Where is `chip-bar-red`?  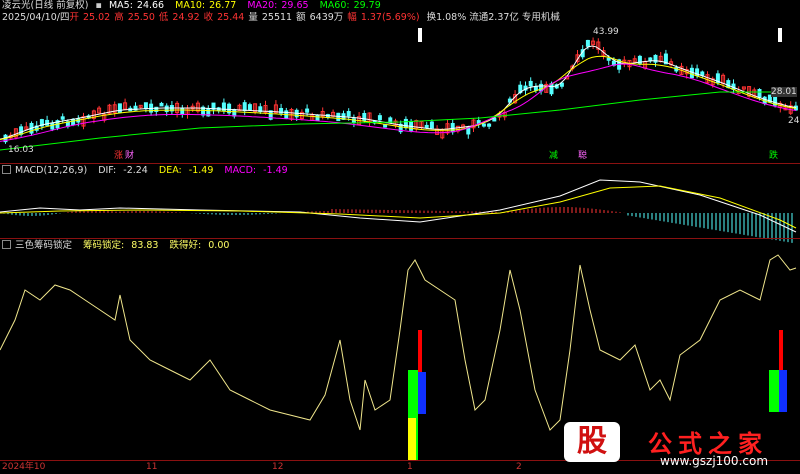
chip-bar-red is located at coordinates (420, 351).